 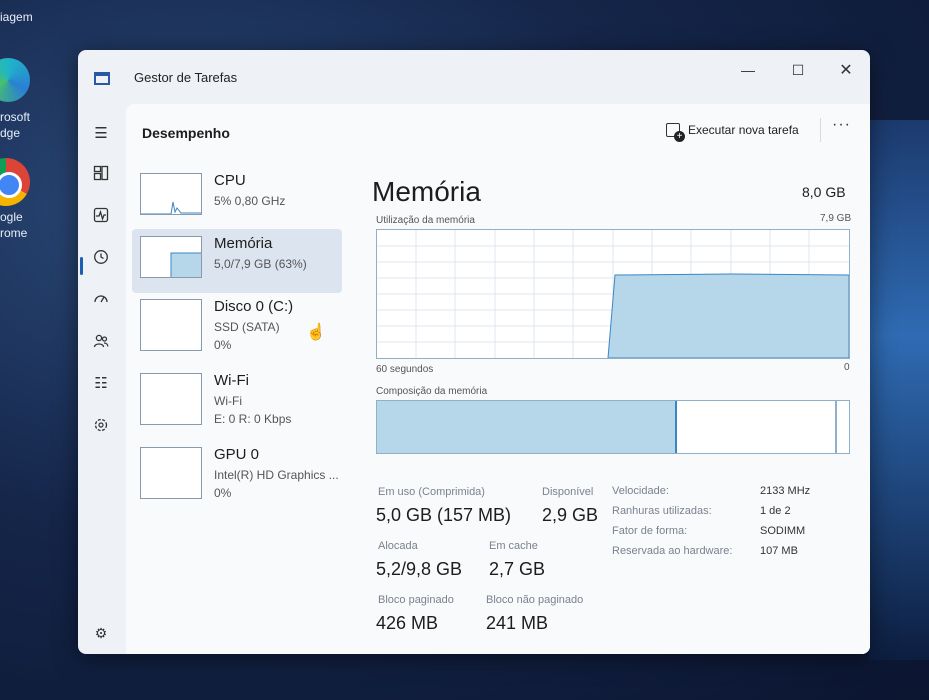 What do you see at coordinates (498, 130) in the screenshot?
I see `panel-header: Desempenho Executar nova tarefa ···` at bounding box center [498, 130].